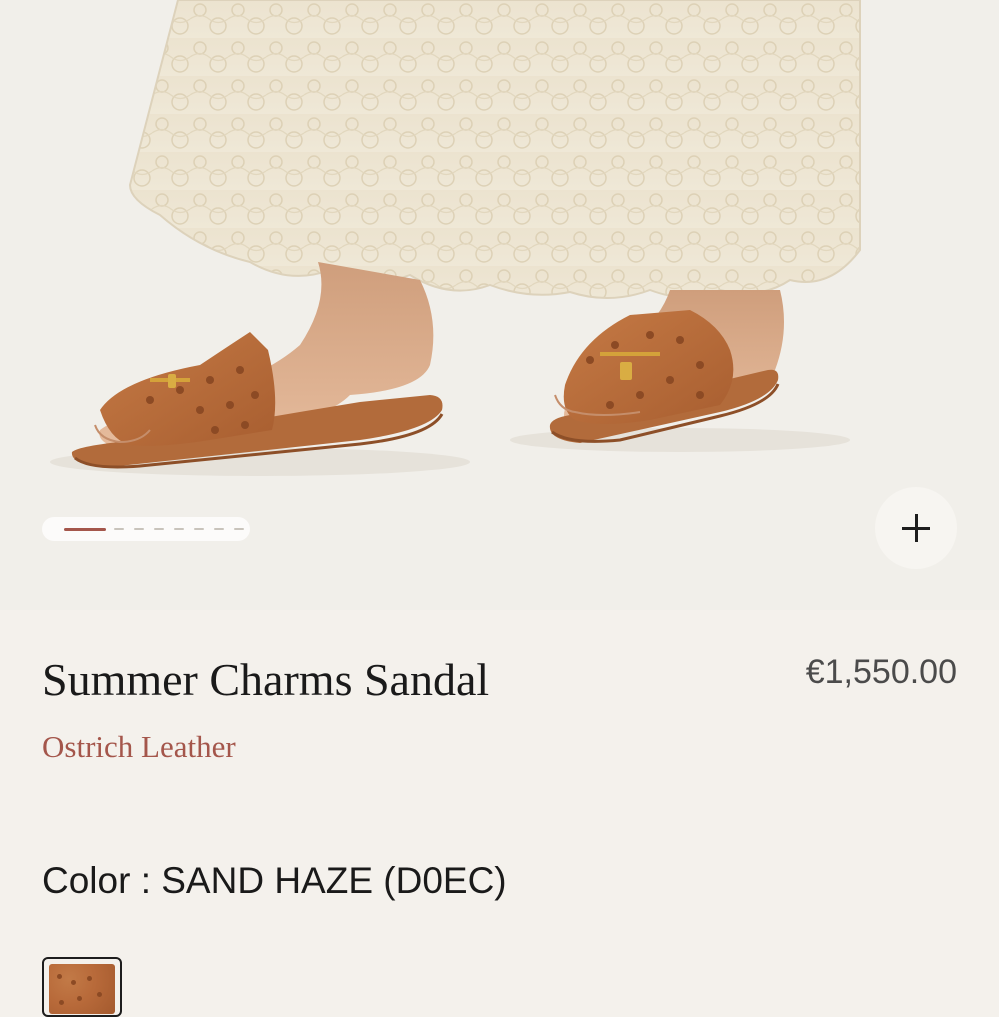 The width and height of the screenshot is (999, 1017). What do you see at coordinates (274, 880) in the screenshot?
I see `selected-color-label: Color : SAND HAZE (D0EC)` at bounding box center [274, 880].